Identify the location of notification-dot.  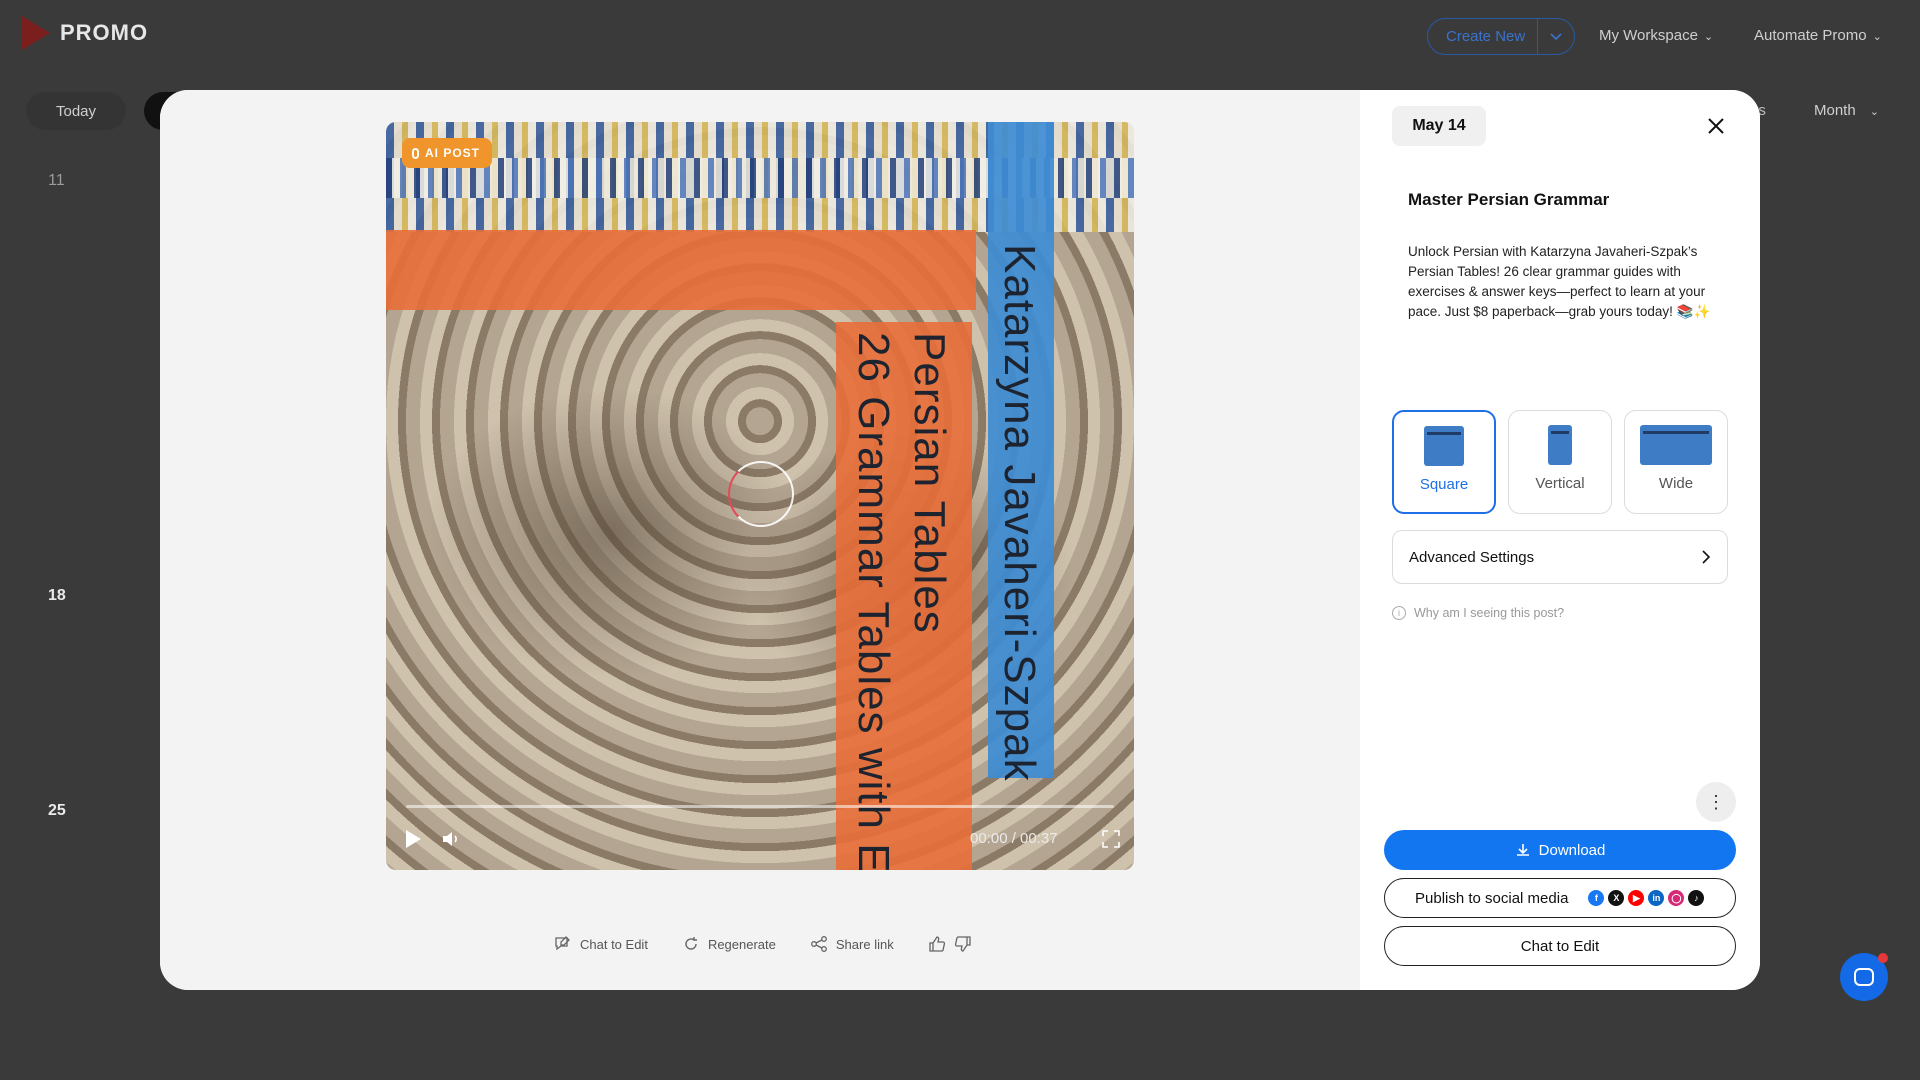
(1883, 958).